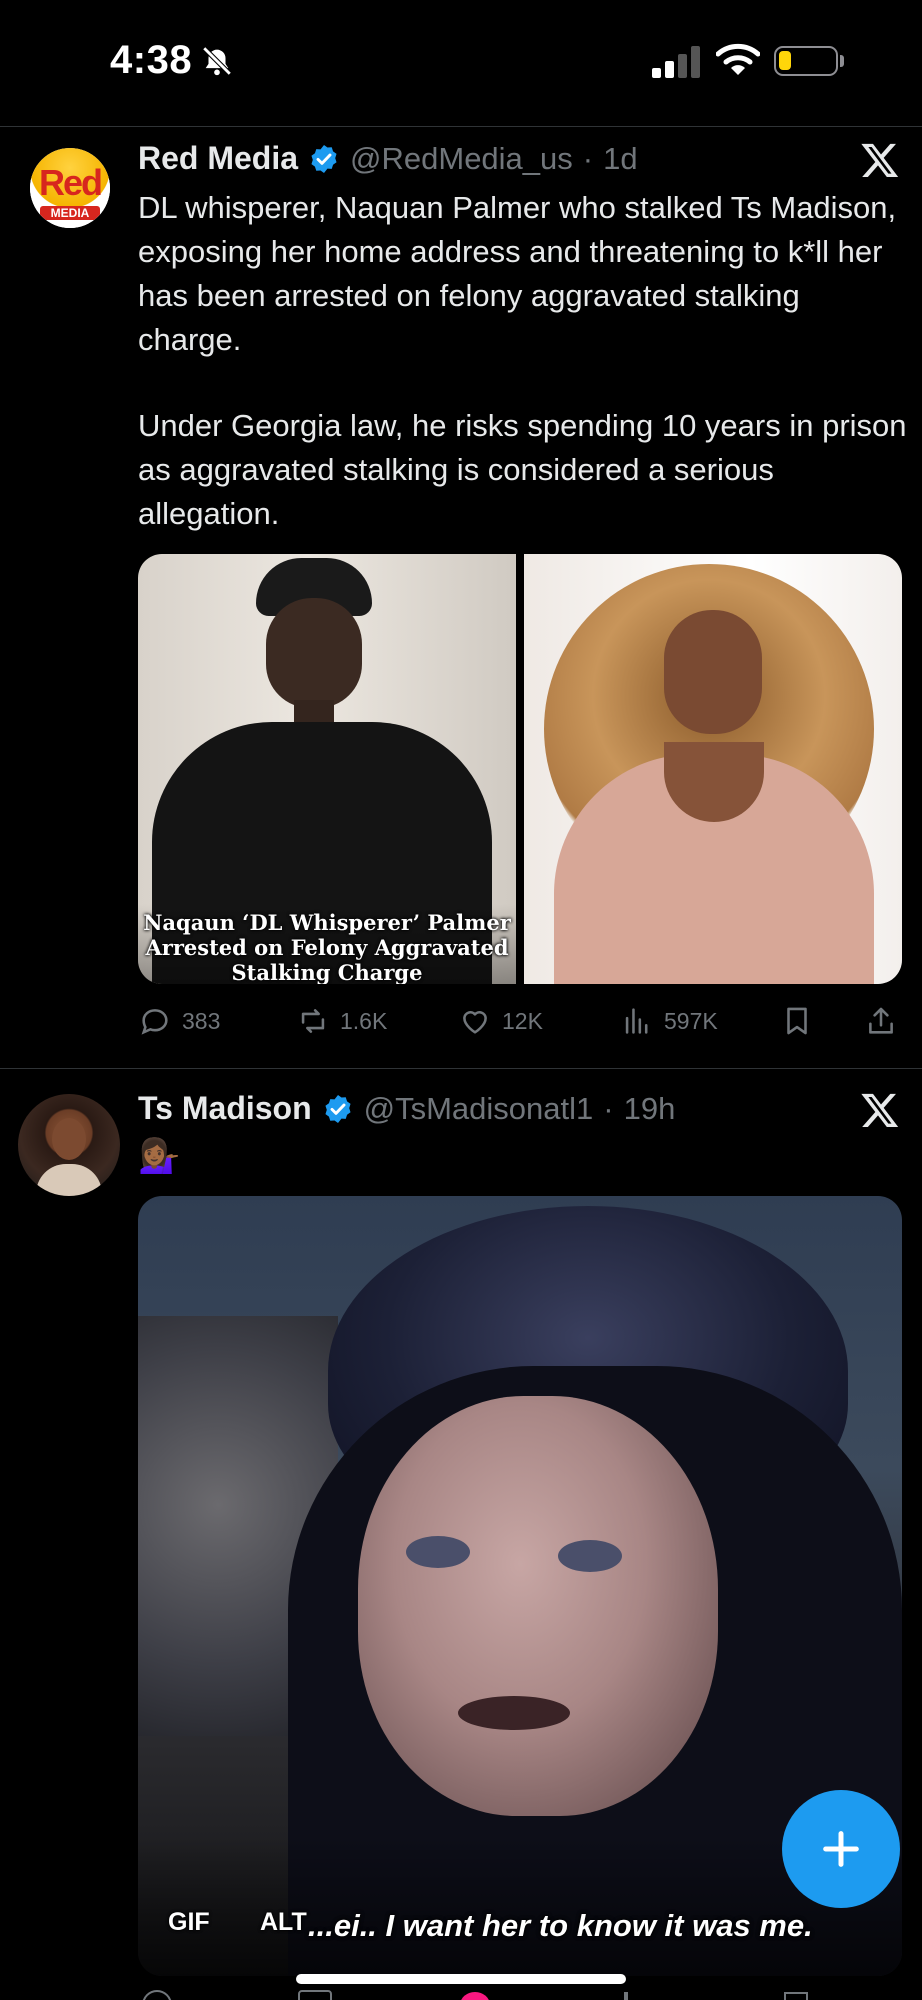  Describe the element at coordinates (514, 1713) in the screenshot. I see `gif-mouth` at that location.